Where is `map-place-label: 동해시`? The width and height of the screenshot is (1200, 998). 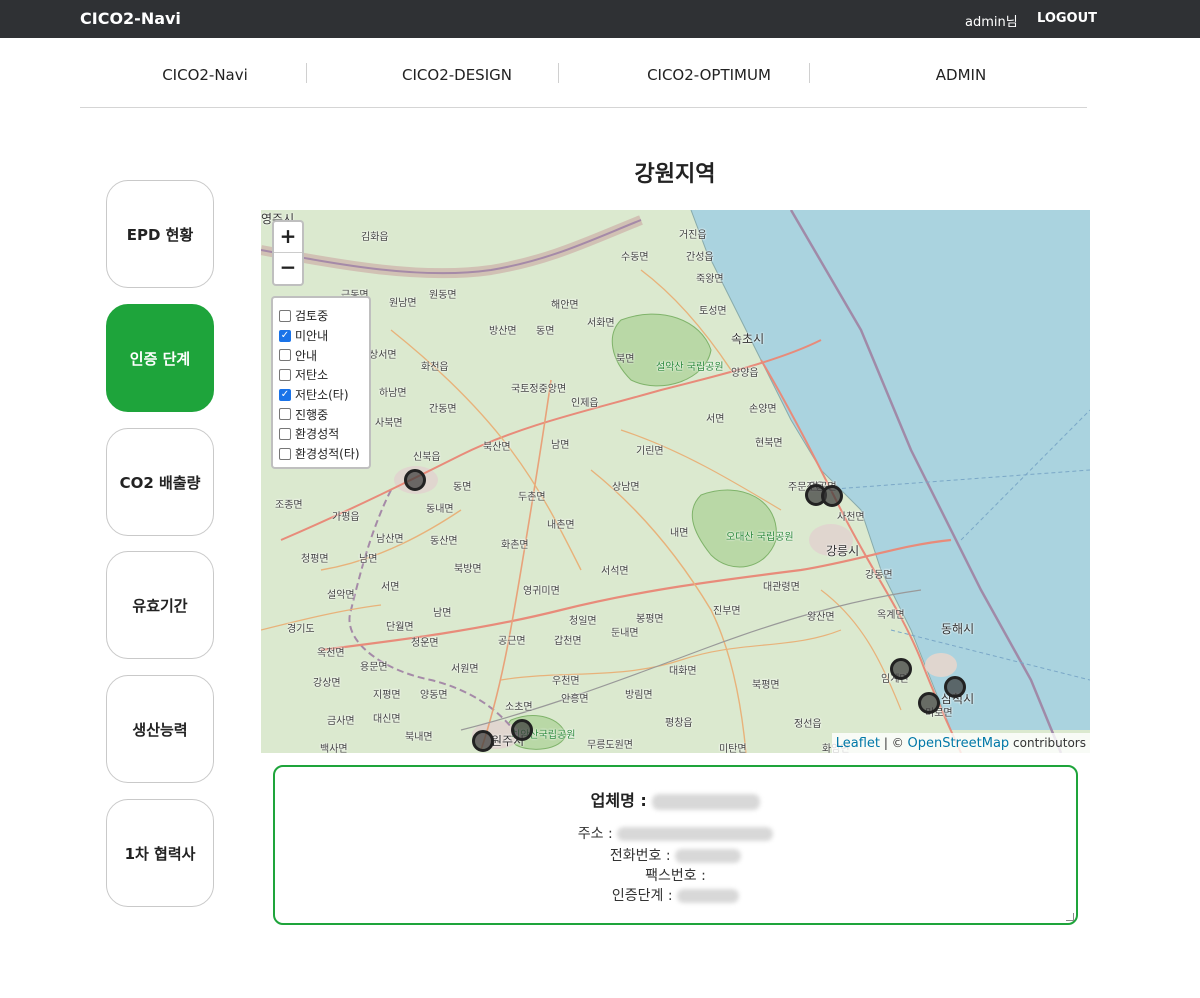
map-place-label: 동해시 is located at coordinates (958, 629).